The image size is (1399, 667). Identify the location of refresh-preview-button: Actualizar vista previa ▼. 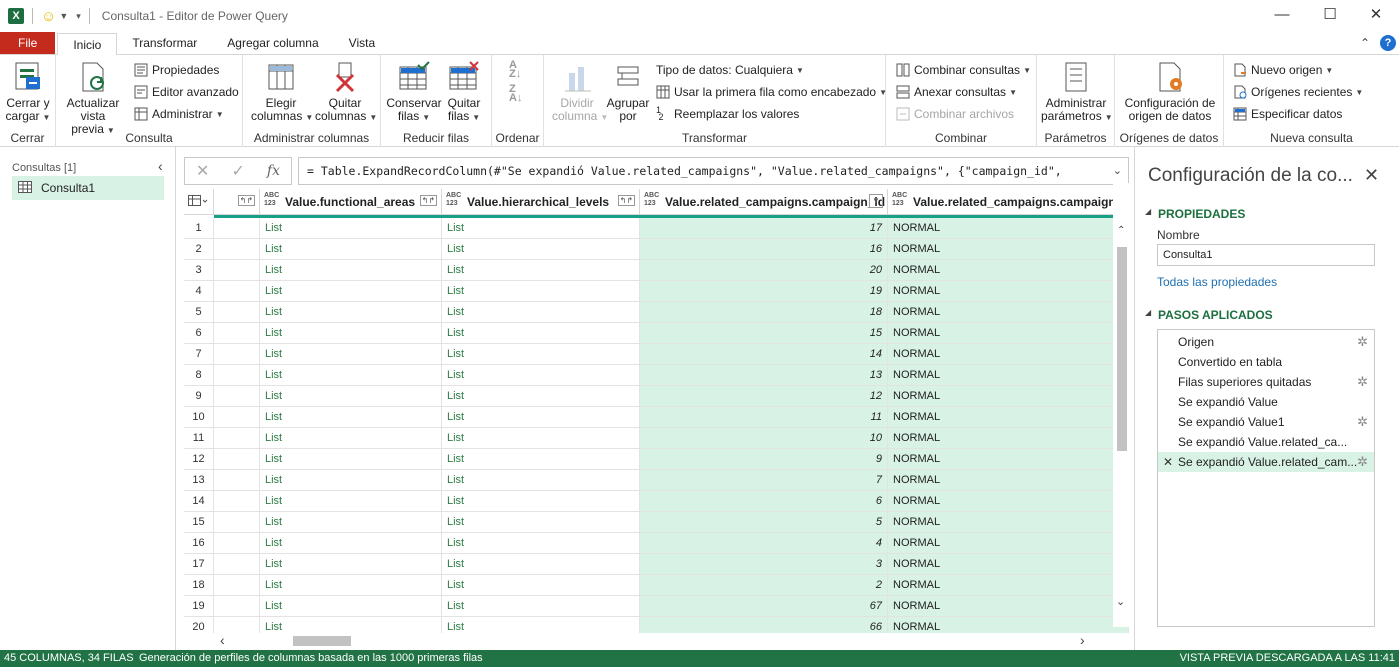
(93, 99).